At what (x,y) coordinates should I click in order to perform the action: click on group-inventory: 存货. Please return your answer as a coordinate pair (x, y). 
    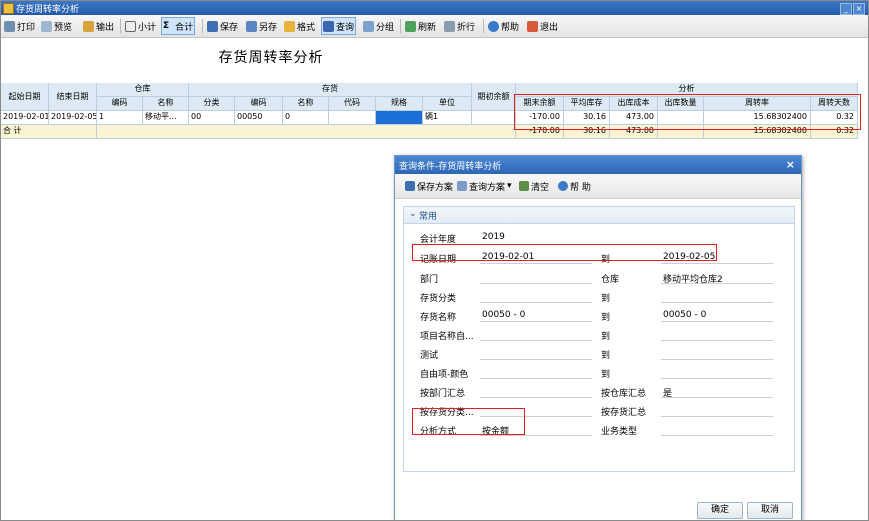
    Looking at the image, I should click on (330, 90).